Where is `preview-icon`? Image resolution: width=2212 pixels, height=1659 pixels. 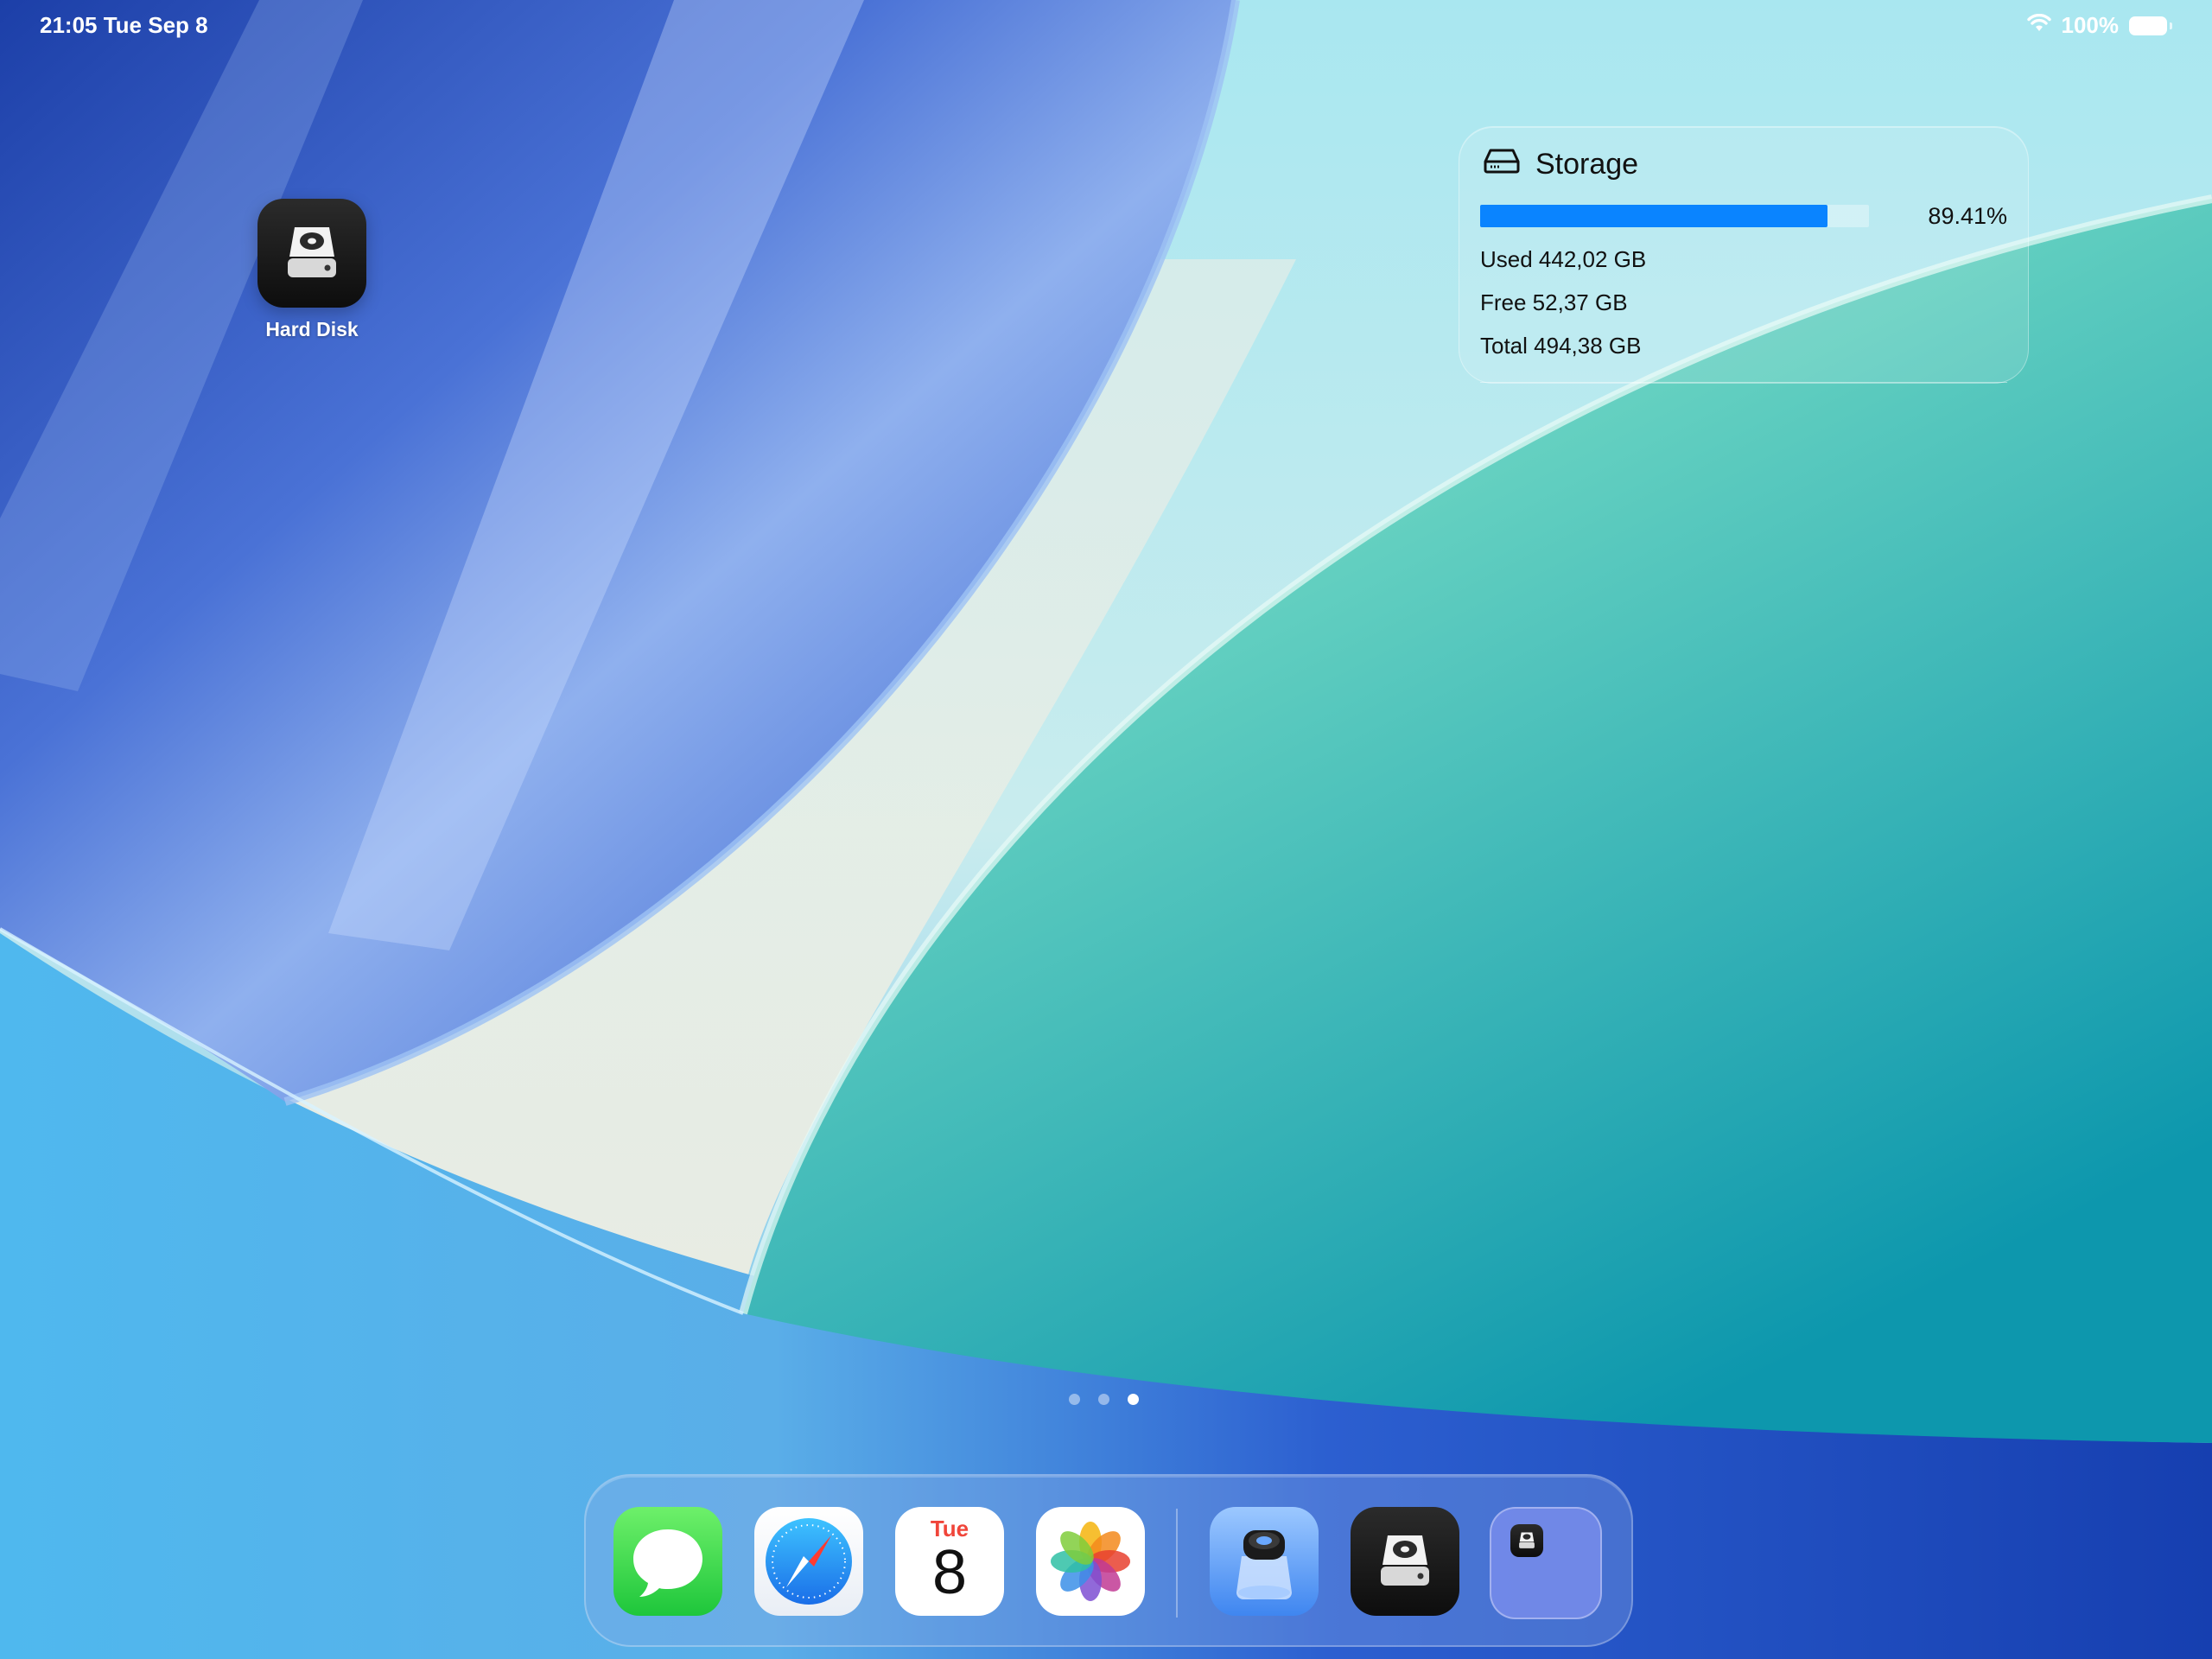
preview-icon is located at coordinates (1264, 1564).